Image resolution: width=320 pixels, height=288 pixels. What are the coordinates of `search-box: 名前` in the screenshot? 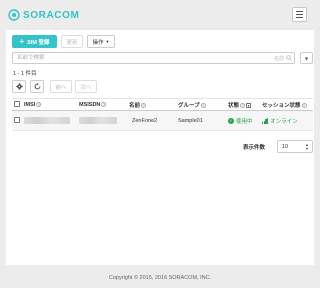 It's located at (153, 58).